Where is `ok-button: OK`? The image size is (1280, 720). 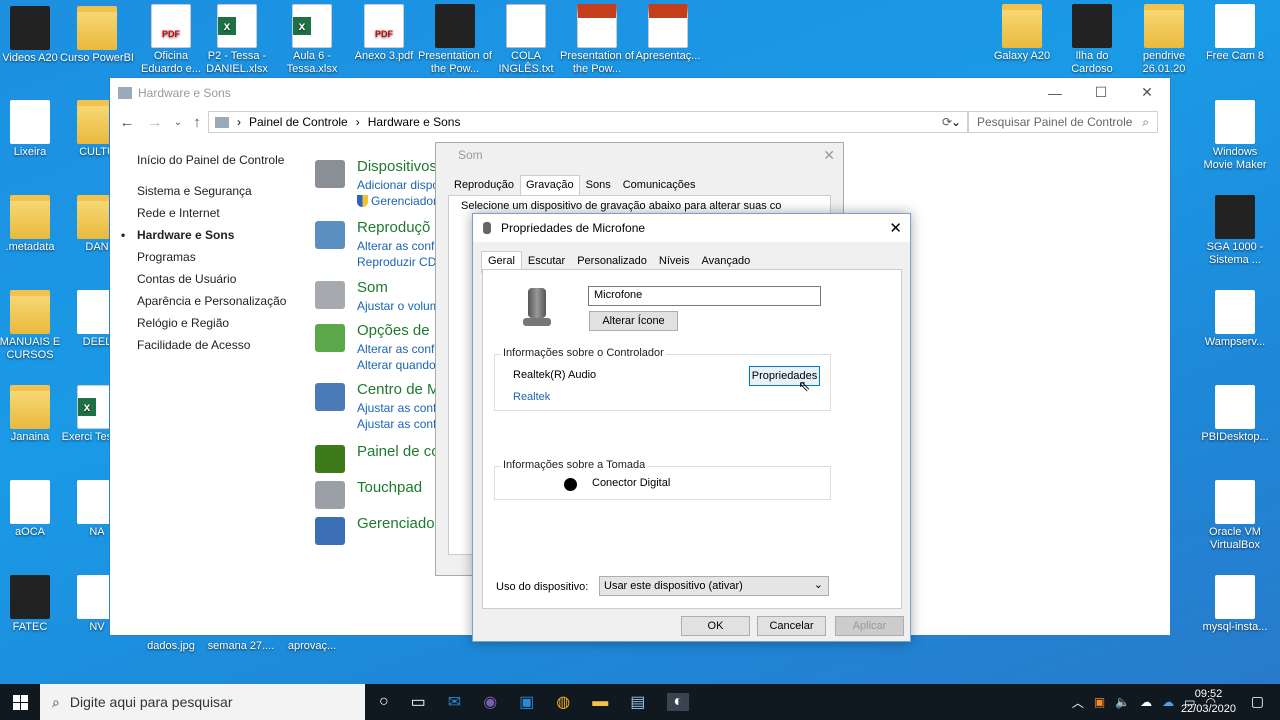 ok-button: OK is located at coordinates (715, 626).